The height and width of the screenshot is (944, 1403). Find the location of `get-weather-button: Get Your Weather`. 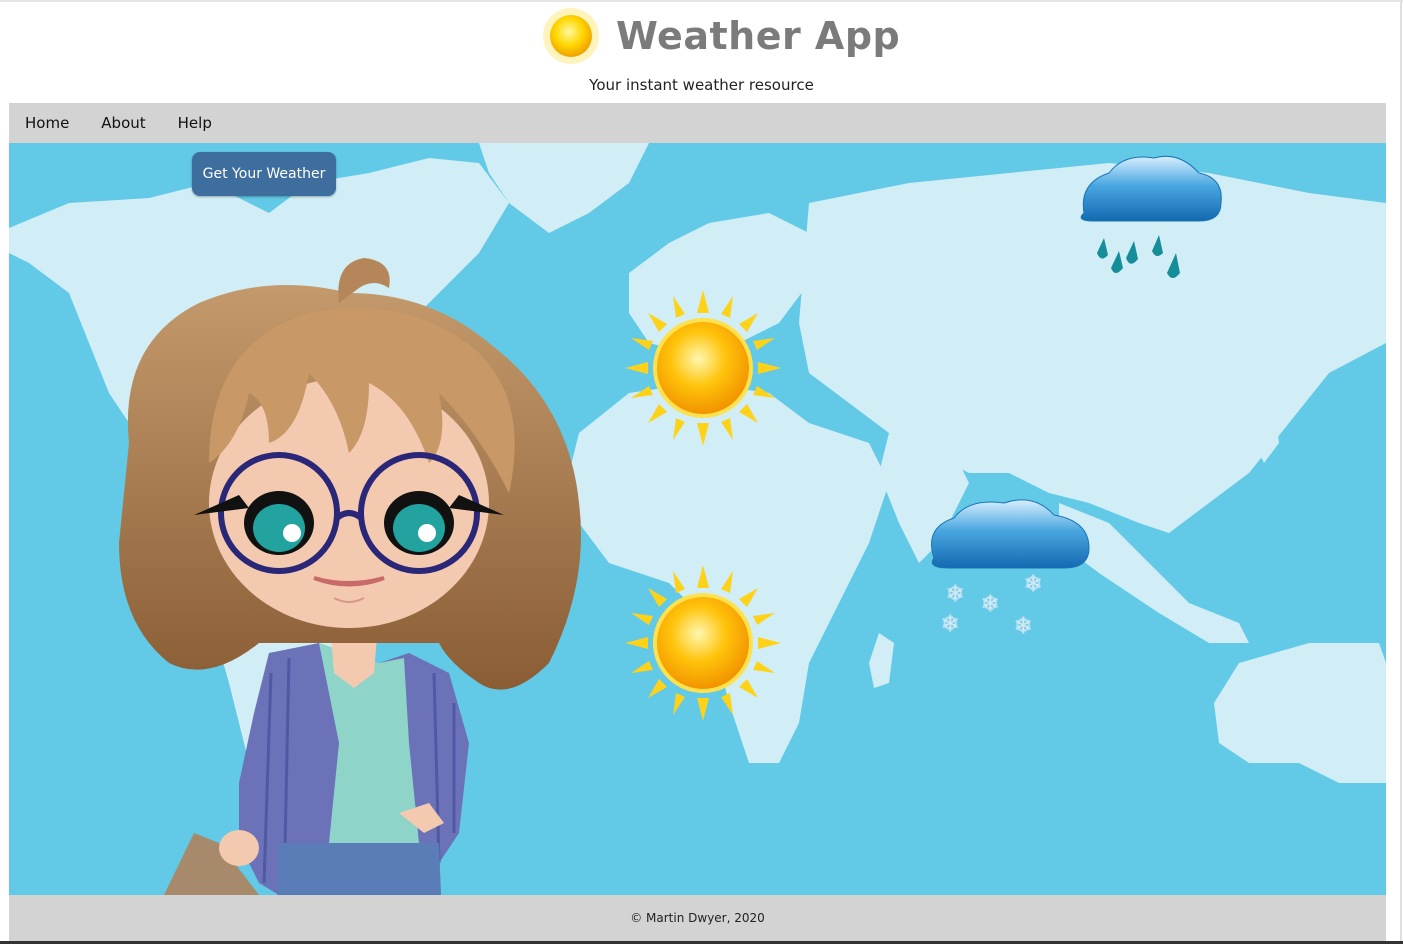

get-weather-button: Get Your Weather is located at coordinates (264, 174).